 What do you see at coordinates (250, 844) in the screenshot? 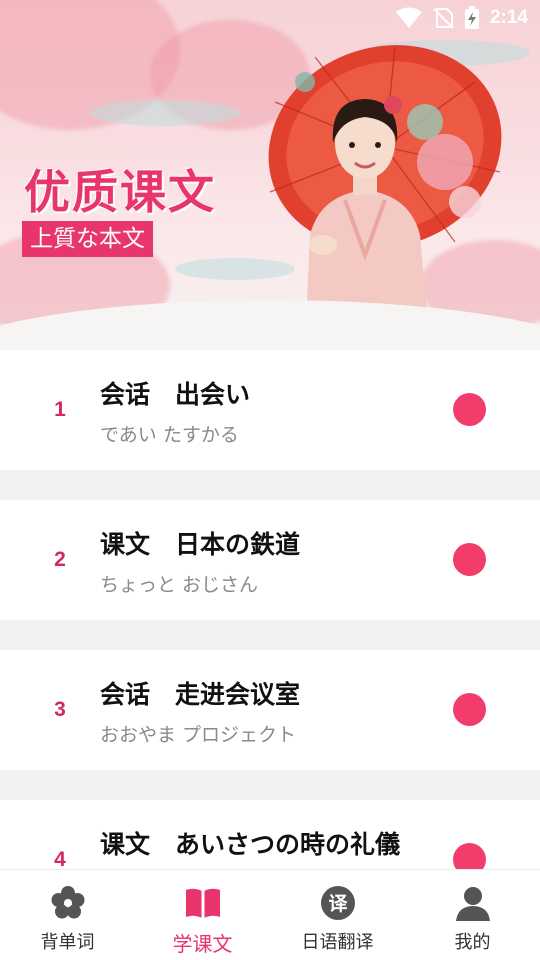
I see `lesson-title: 课文 あいさつの時の礼儀` at bounding box center [250, 844].